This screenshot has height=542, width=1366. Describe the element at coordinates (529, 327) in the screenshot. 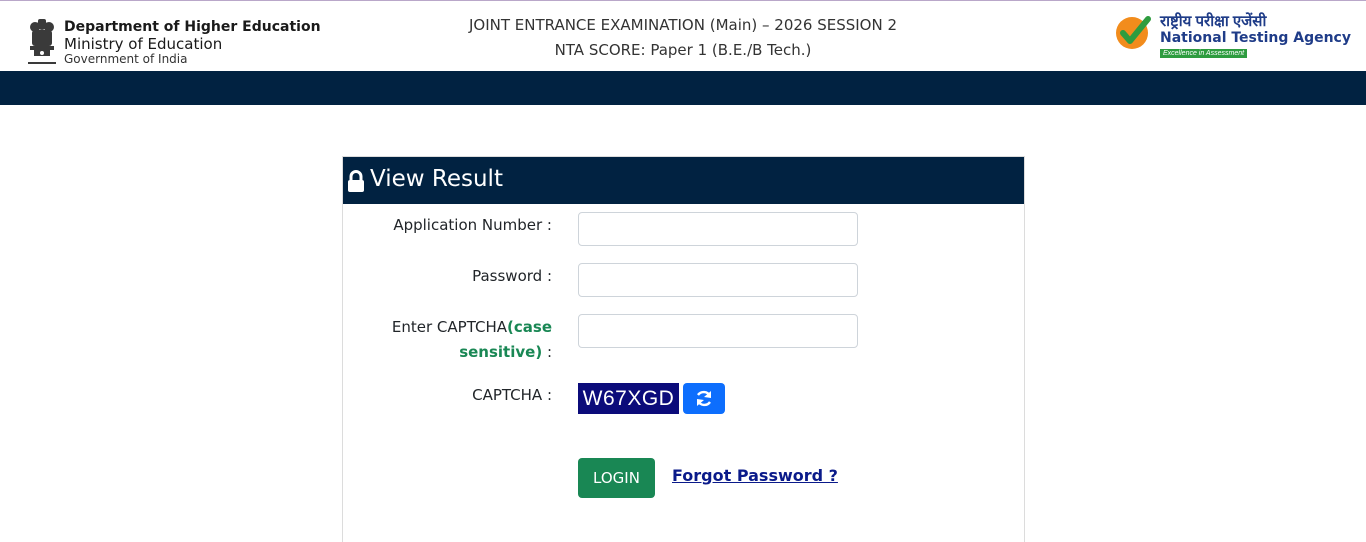

I see `case-sensitive-note: (case` at that location.